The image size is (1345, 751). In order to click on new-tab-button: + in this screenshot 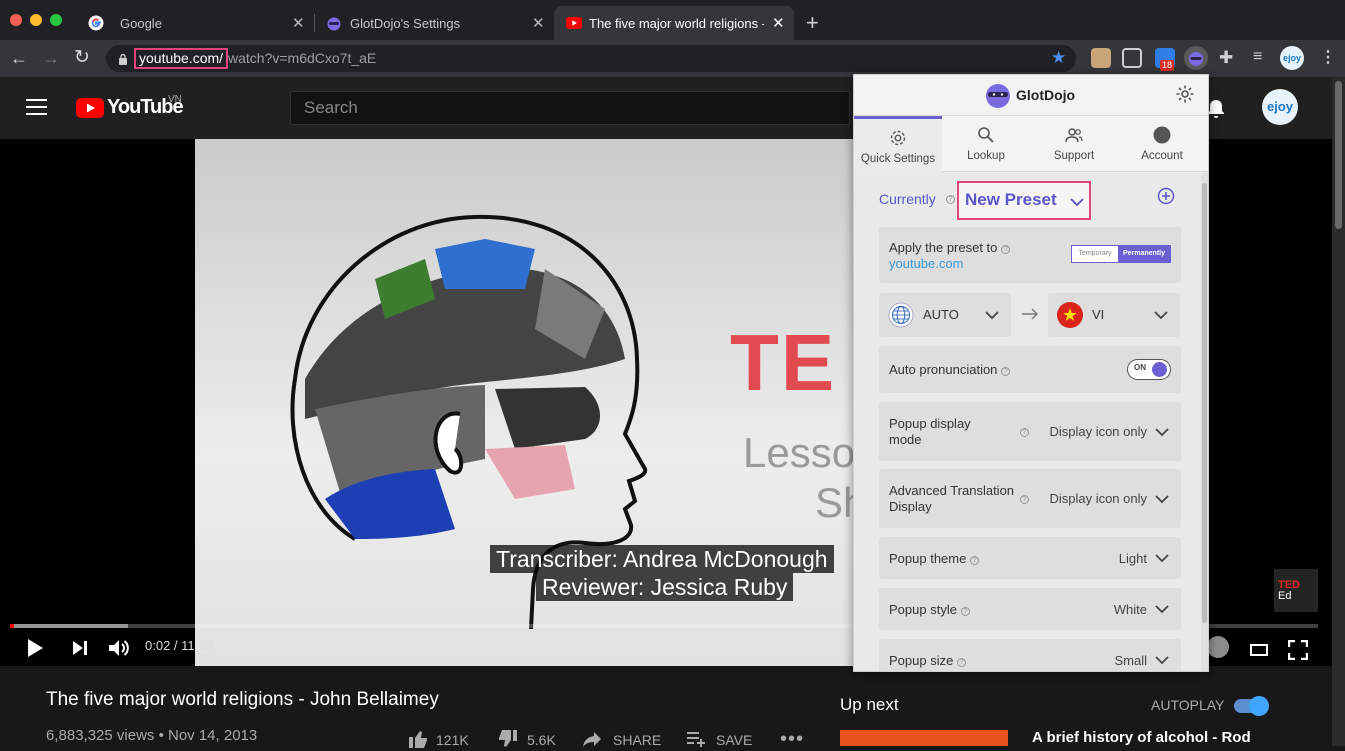, I will do `click(812, 23)`.